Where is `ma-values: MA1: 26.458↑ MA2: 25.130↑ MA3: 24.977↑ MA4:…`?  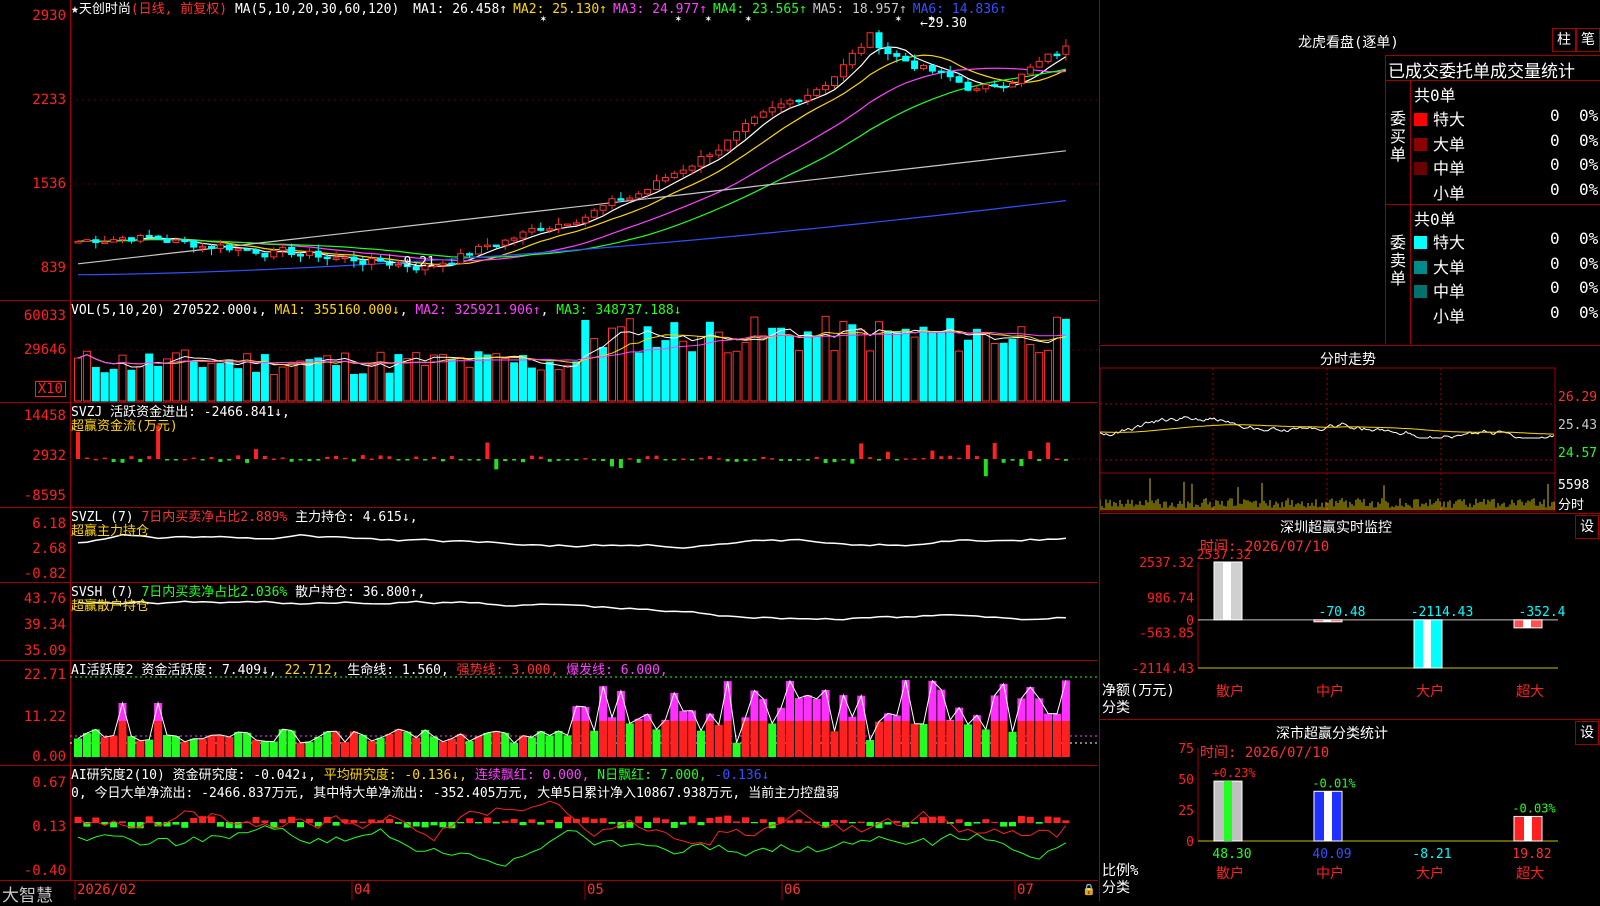 ma-values: MA1: 26.458↑ MA2: 25.130↑ MA3: 24.977↑ MA4:… is located at coordinates (707, 9).